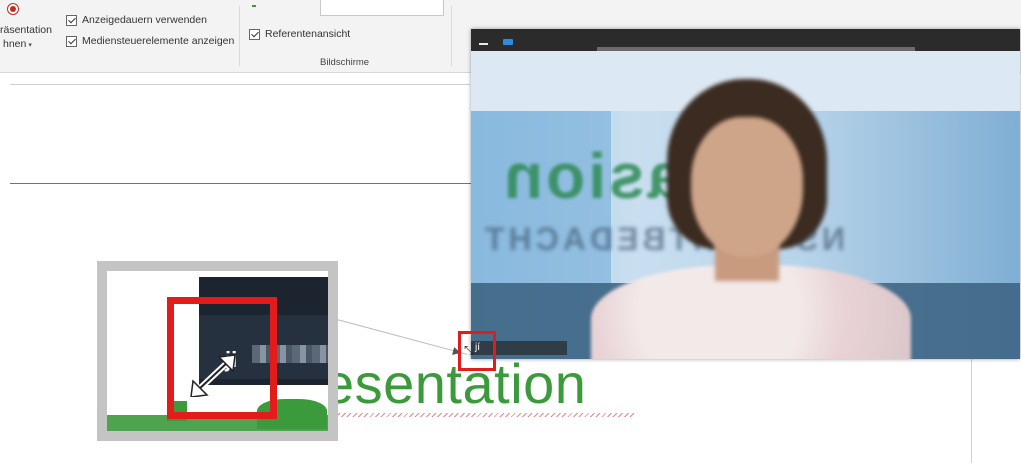  I want to click on use-timings-checkbox: Anzeigedauern verwenden, so click(136, 20).